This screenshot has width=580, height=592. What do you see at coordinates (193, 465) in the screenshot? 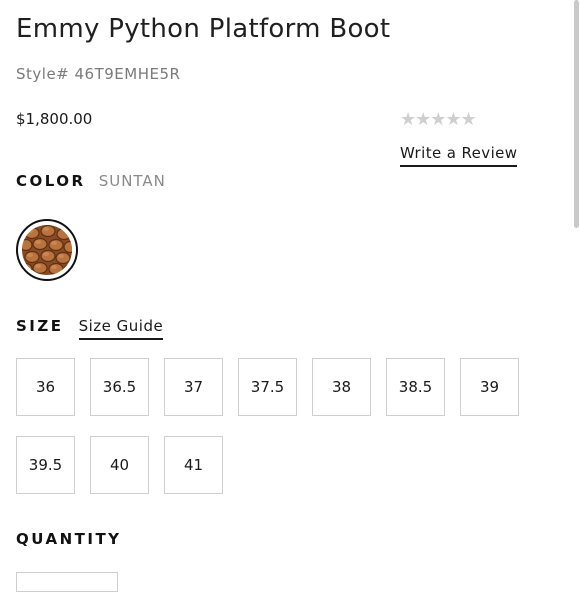
I see `size-option-41: 41` at bounding box center [193, 465].